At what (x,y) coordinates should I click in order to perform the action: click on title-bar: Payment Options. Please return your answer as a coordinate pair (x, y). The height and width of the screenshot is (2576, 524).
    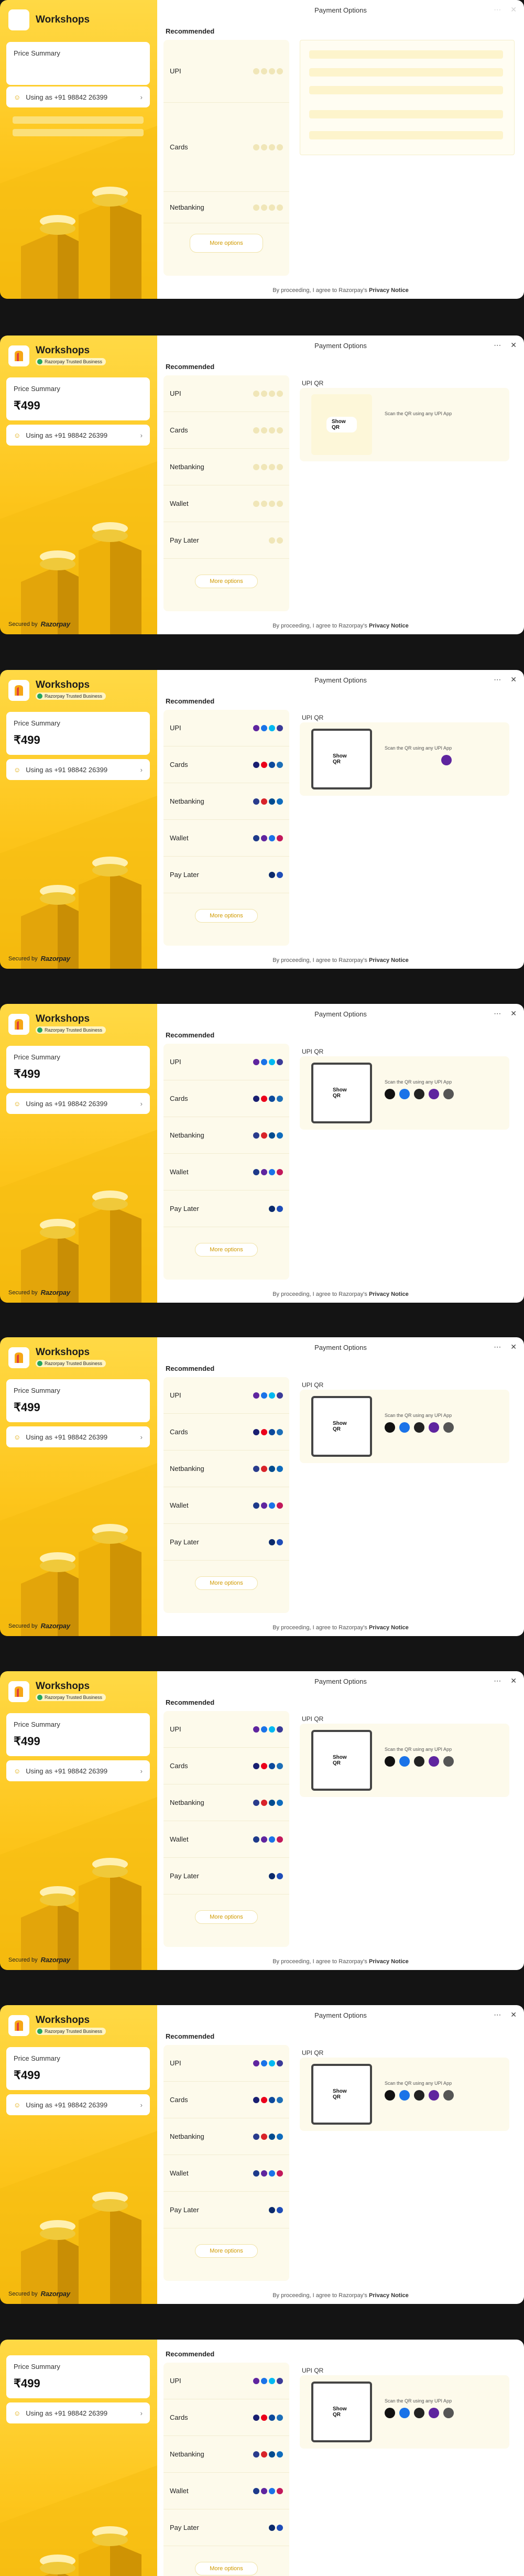
    Looking at the image, I should click on (340, 680).